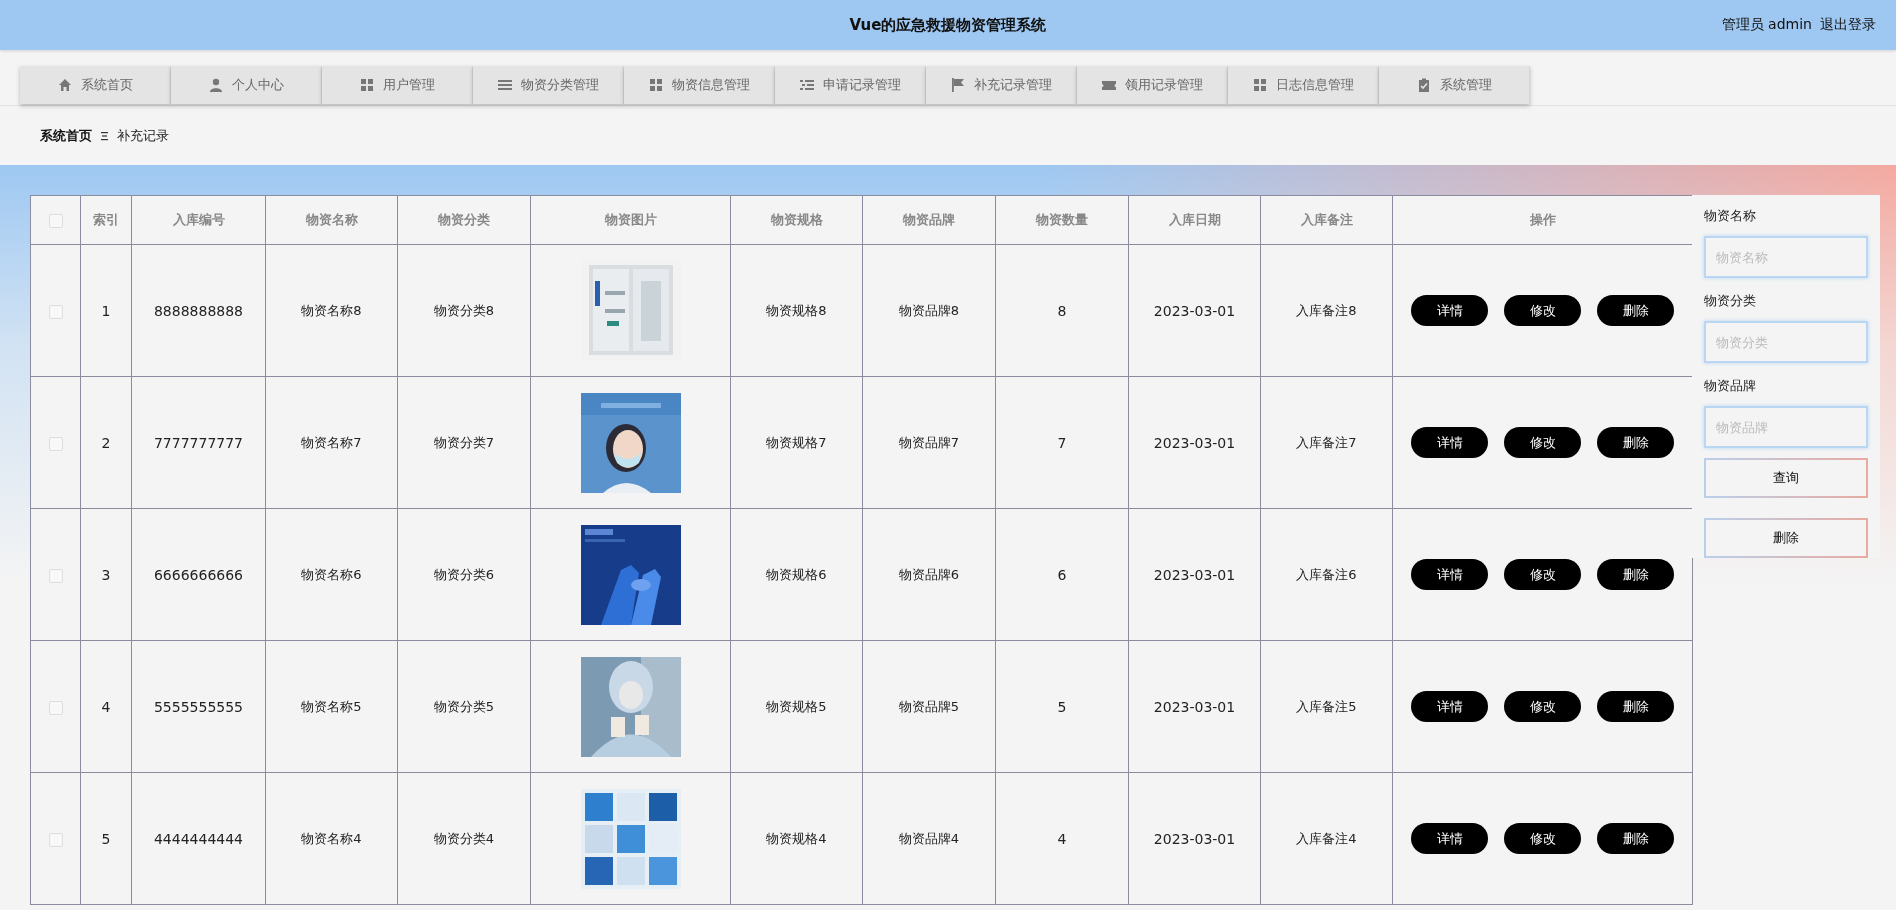 This screenshot has width=1896, height=910. Describe the element at coordinates (630, 219) in the screenshot. I see `column-header: 物资图片` at that location.